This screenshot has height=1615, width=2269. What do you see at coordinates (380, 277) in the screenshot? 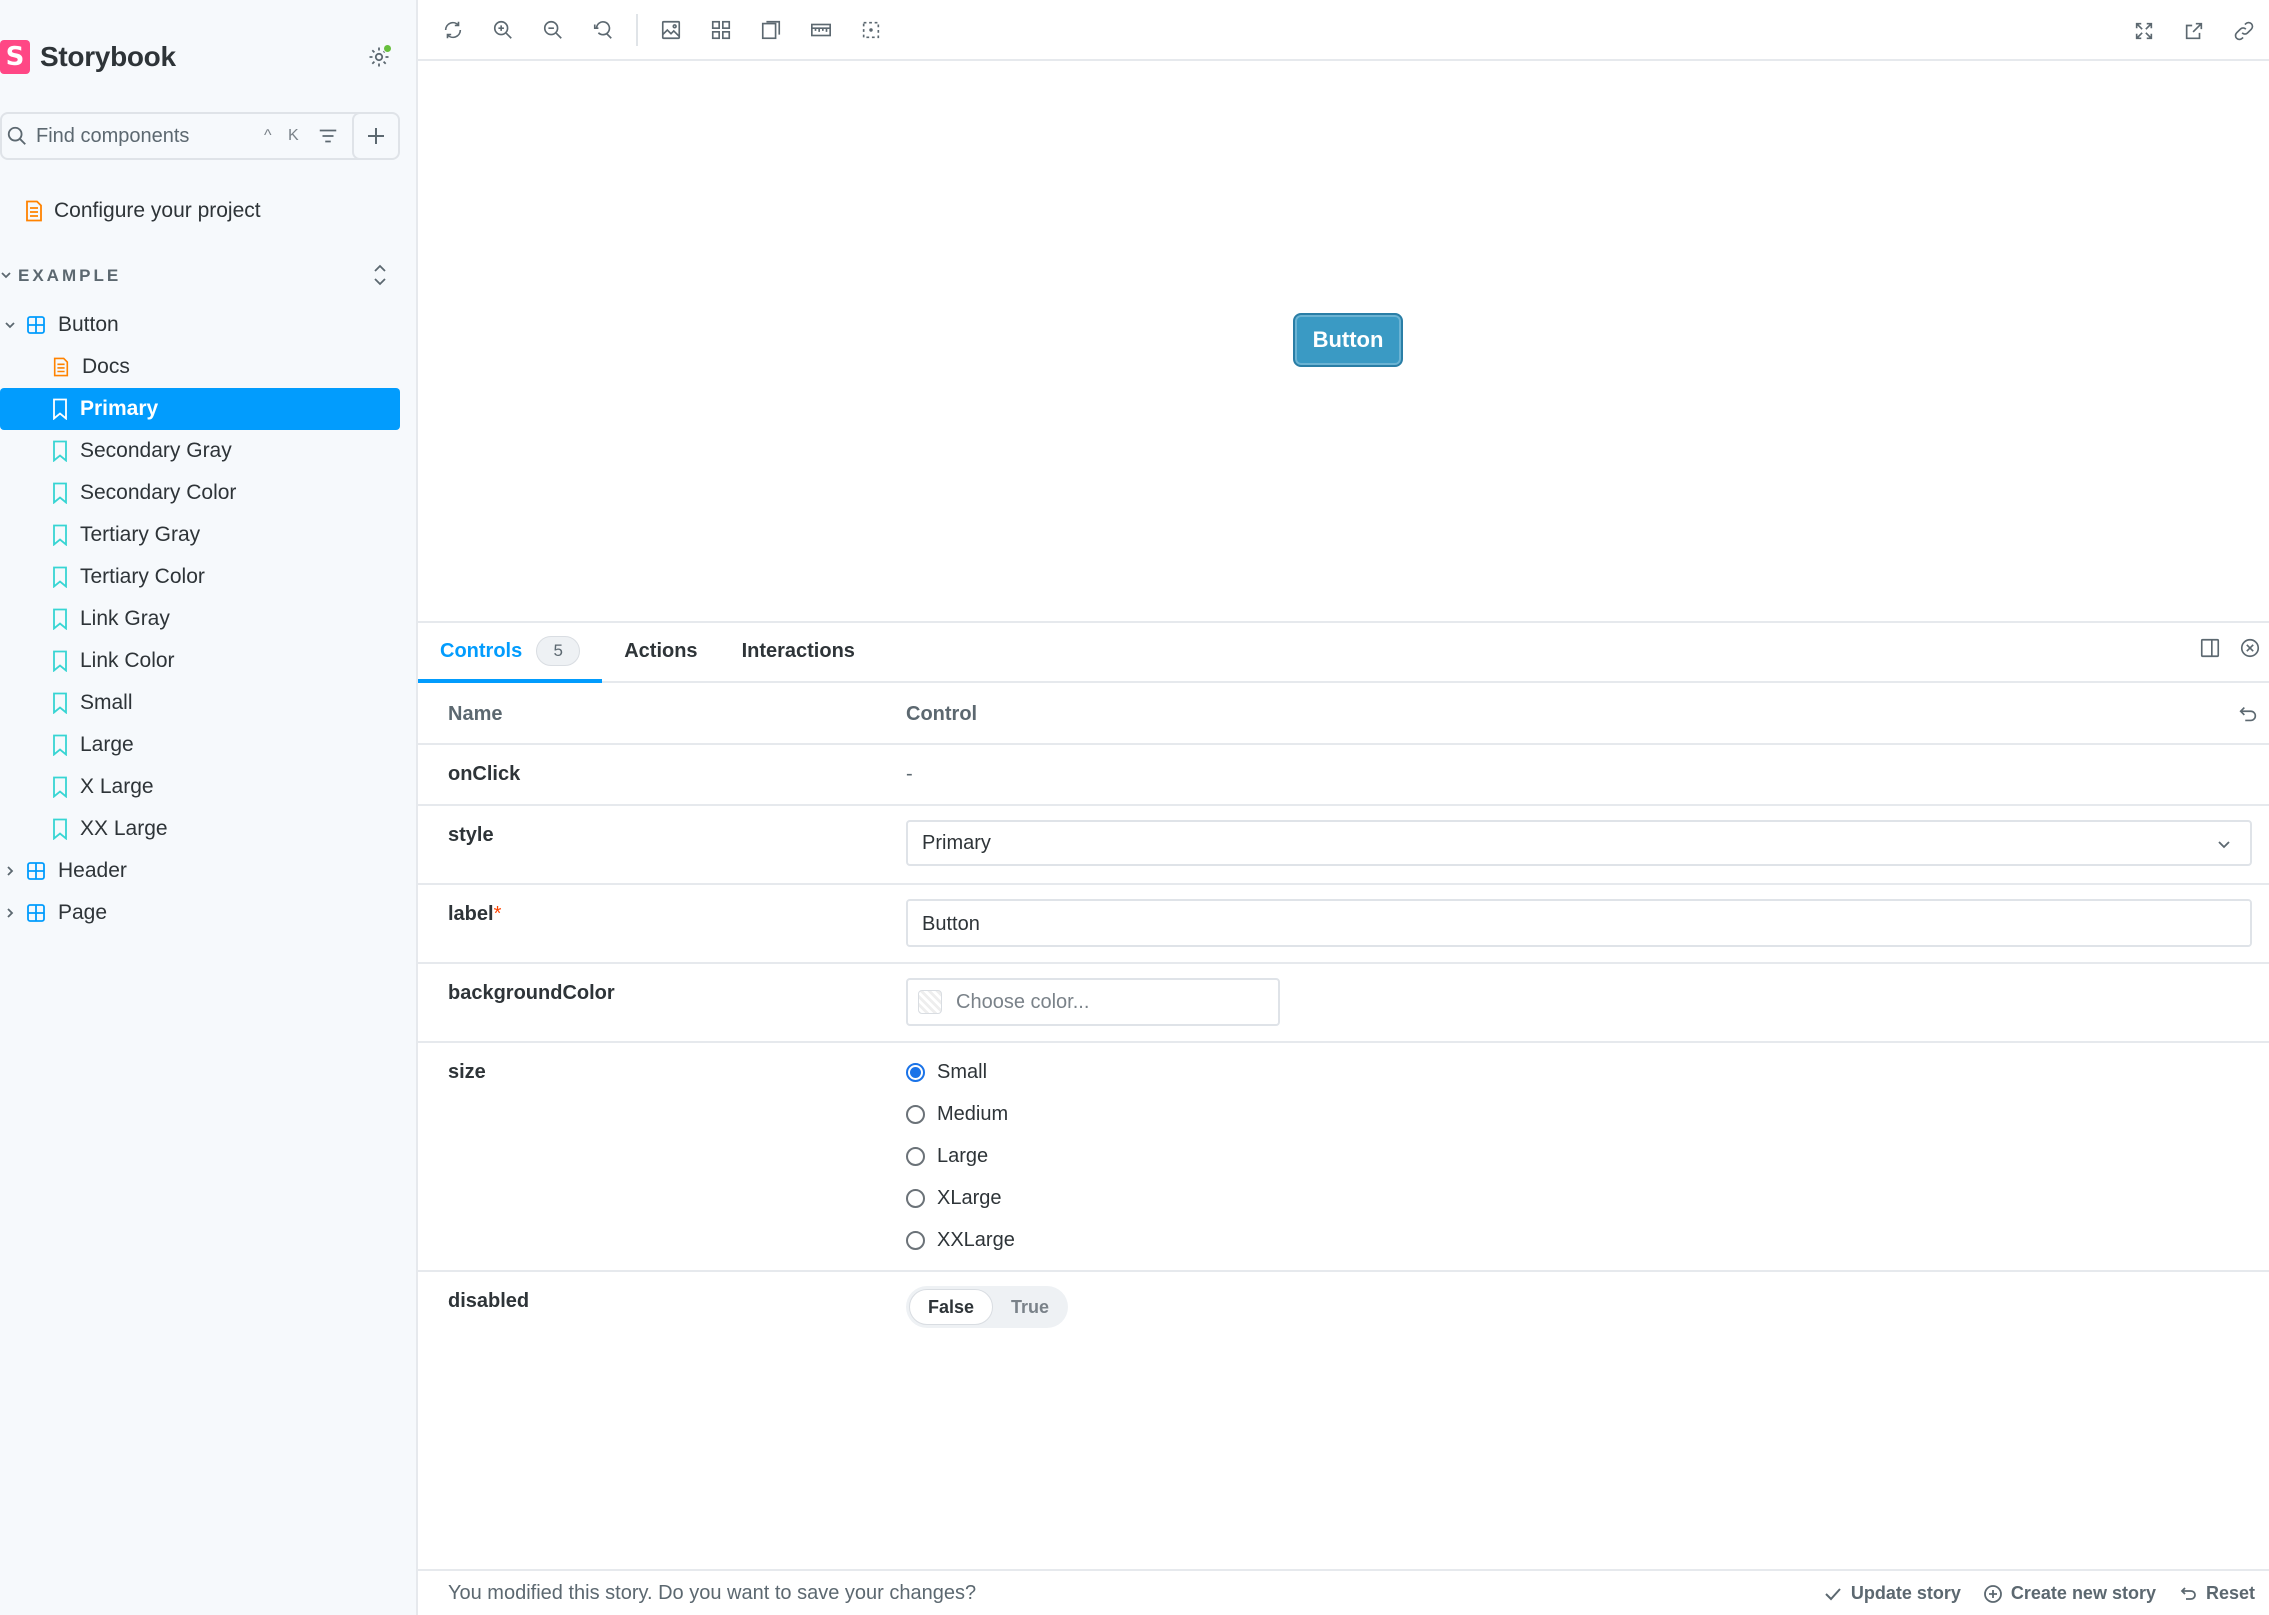
I see `expand-collapse-icon` at bounding box center [380, 277].